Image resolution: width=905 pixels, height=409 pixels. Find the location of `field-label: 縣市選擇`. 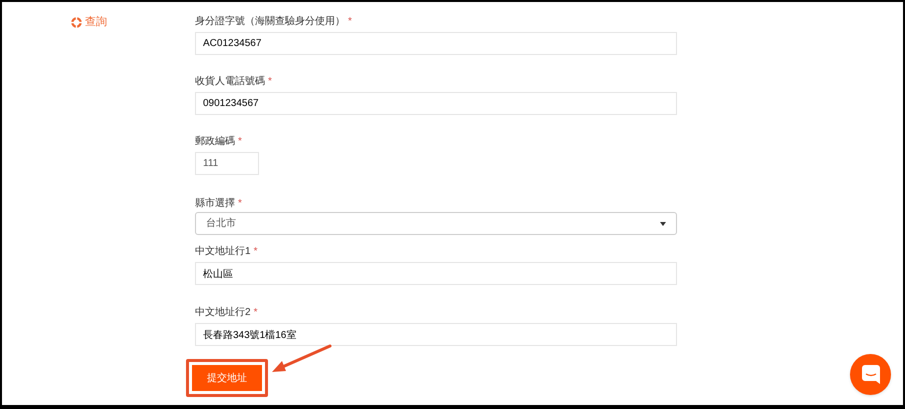

field-label: 縣市選擇 is located at coordinates (215, 203).